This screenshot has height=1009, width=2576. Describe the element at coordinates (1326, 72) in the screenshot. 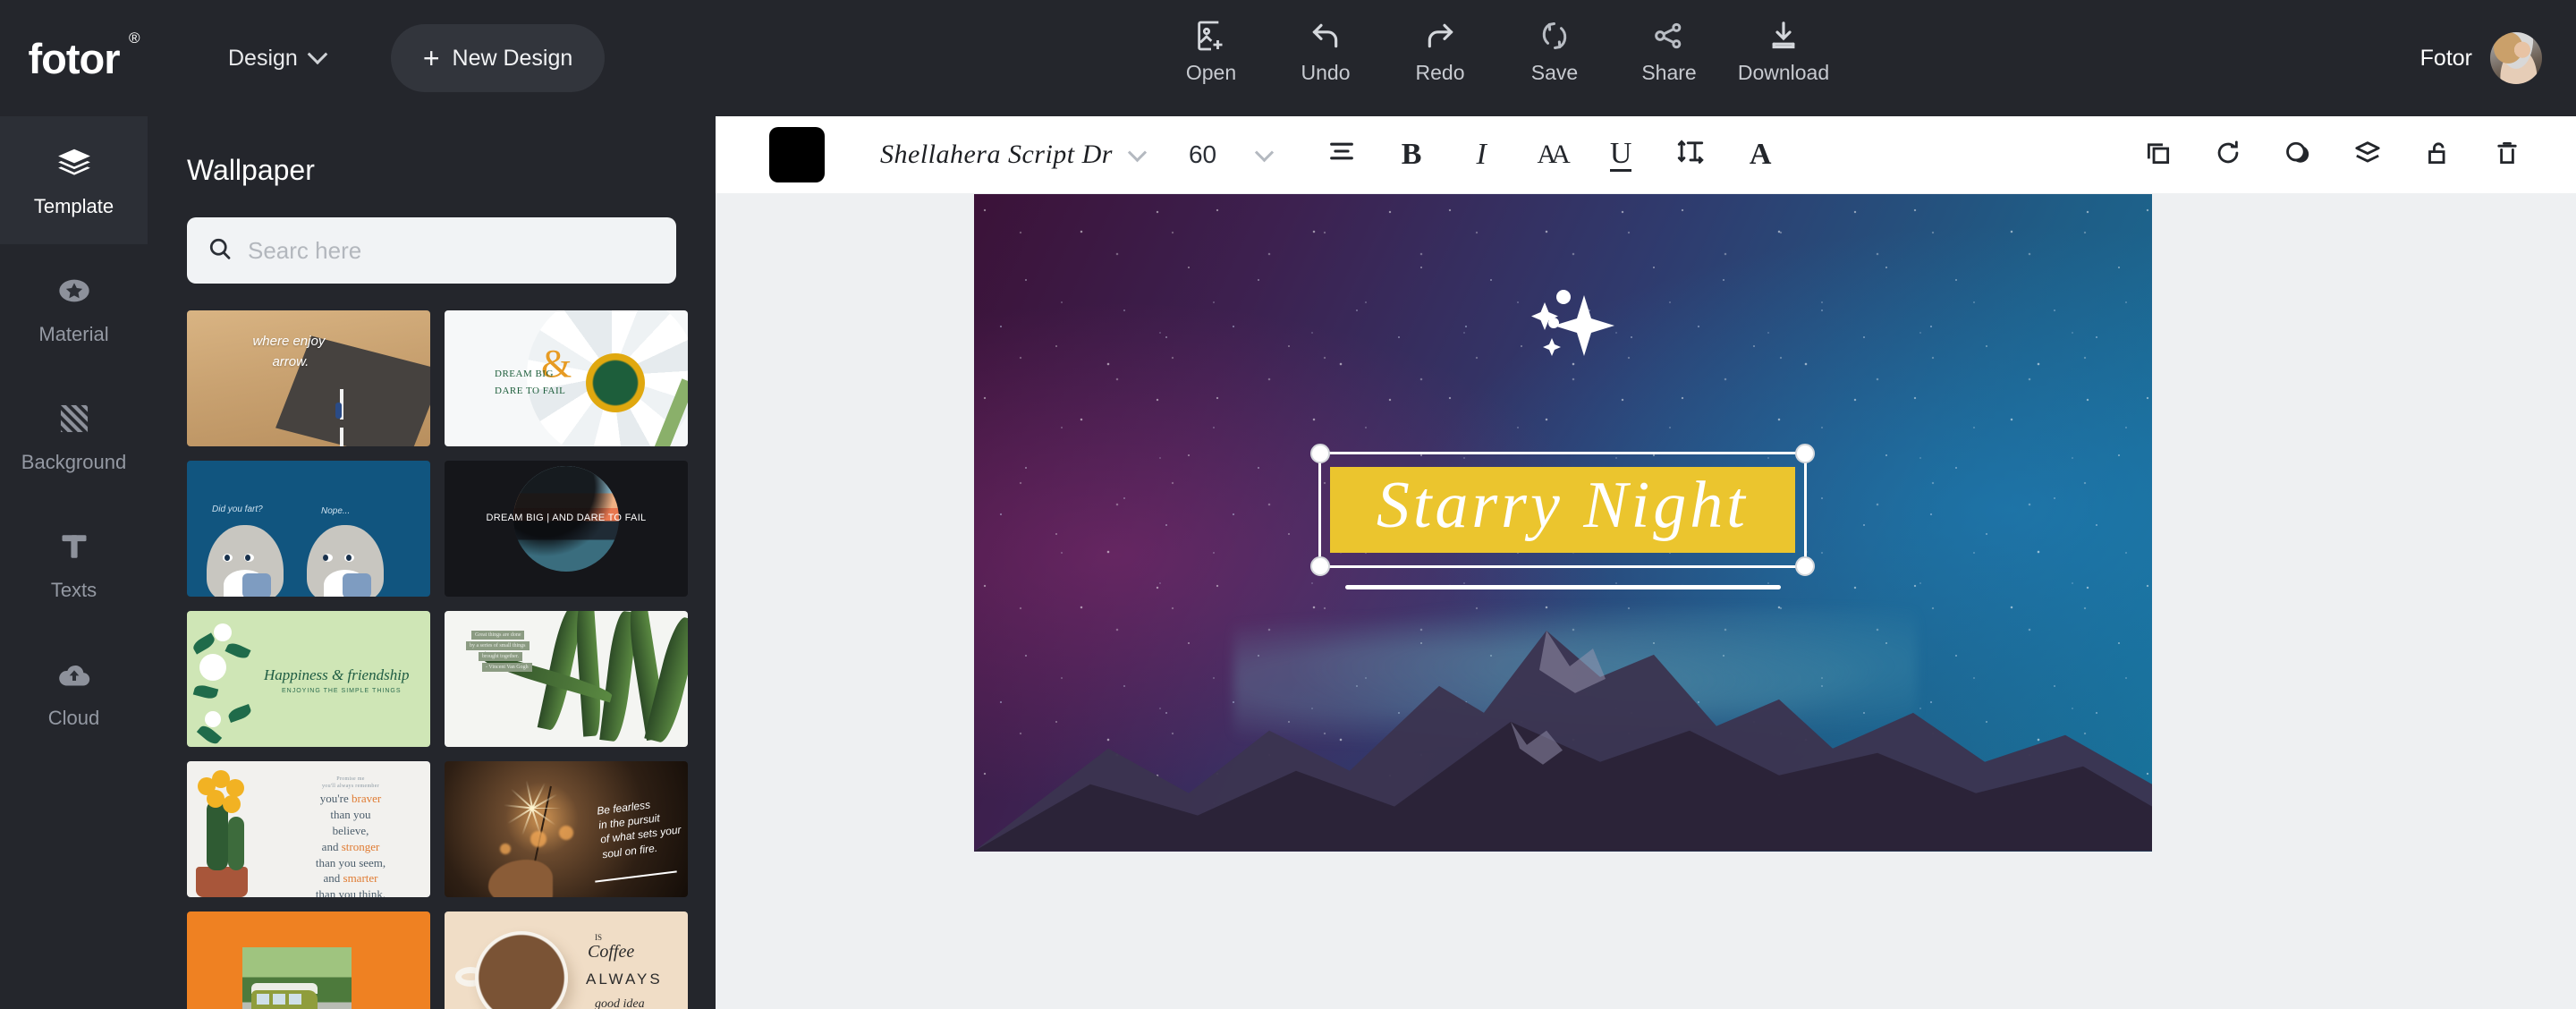

I see `undo-label: Undo` at that location.